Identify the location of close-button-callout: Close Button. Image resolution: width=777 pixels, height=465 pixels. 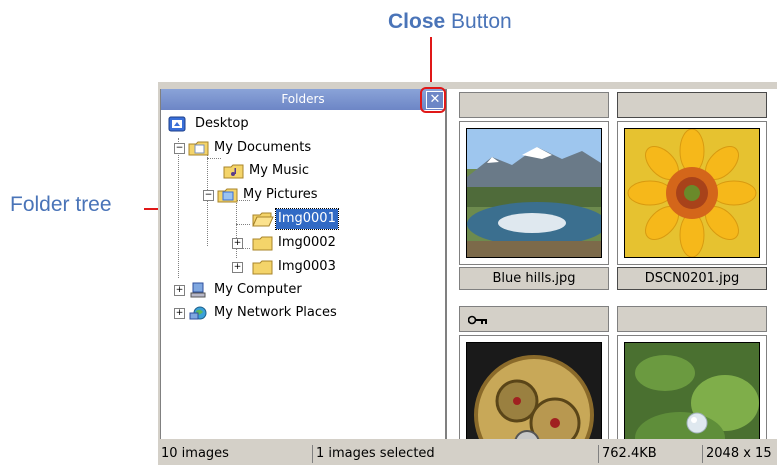
(450, 22).